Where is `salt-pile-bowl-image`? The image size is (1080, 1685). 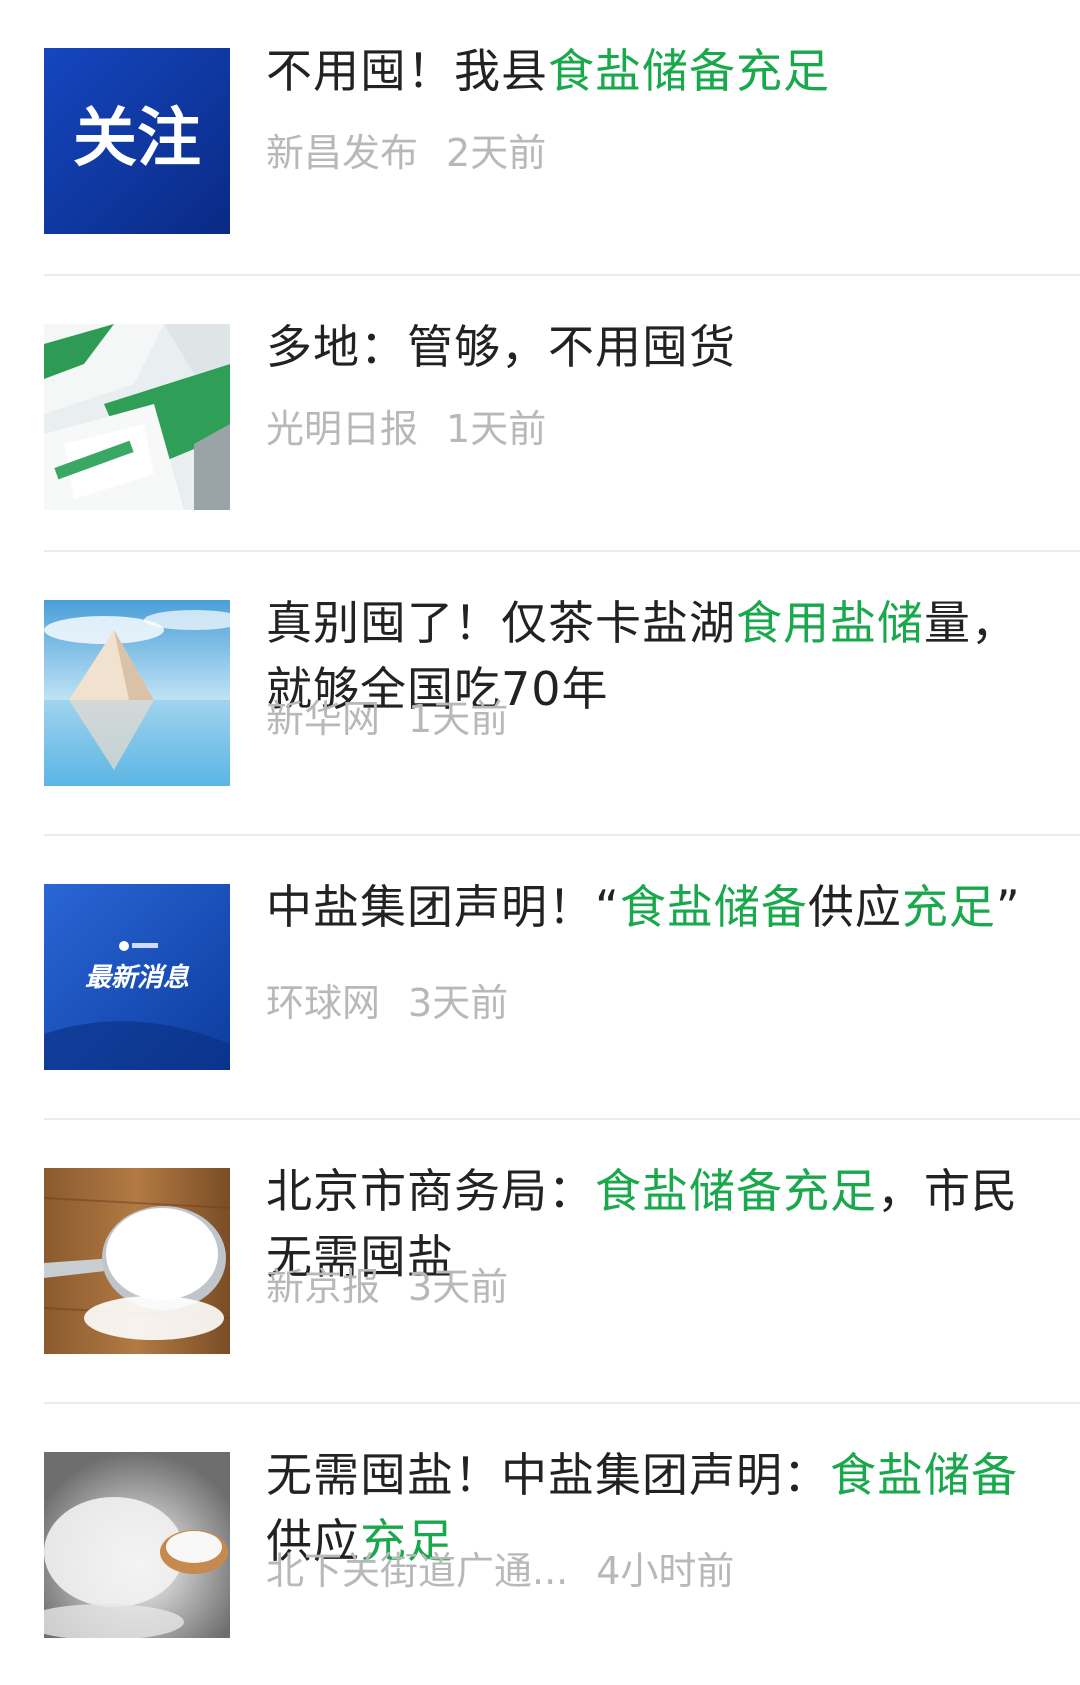 salt-pile-bowl-image is located at coordinates (137, 1545).